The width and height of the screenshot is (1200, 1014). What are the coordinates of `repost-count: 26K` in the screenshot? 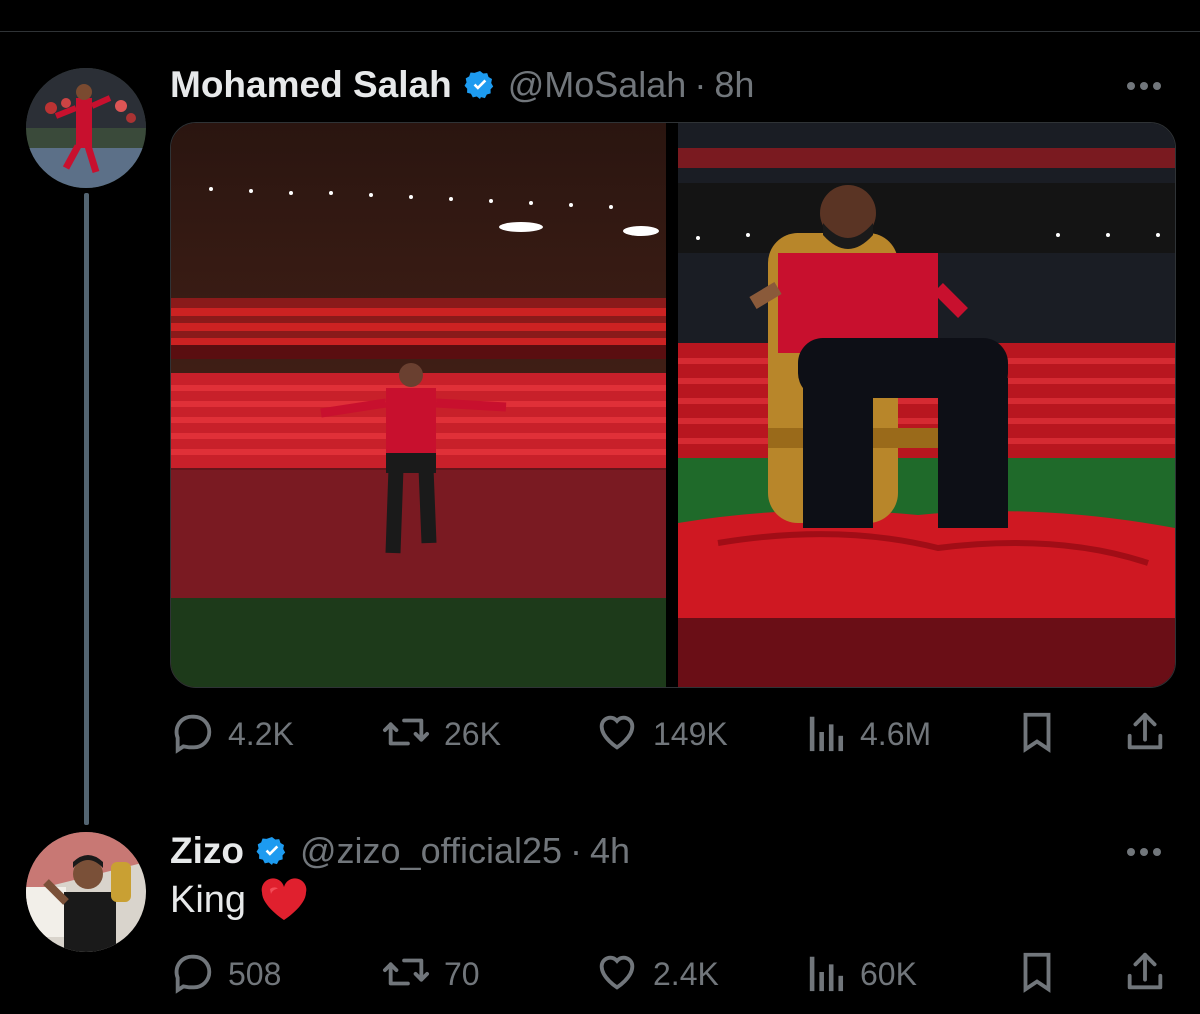 It's located at (472, 733).